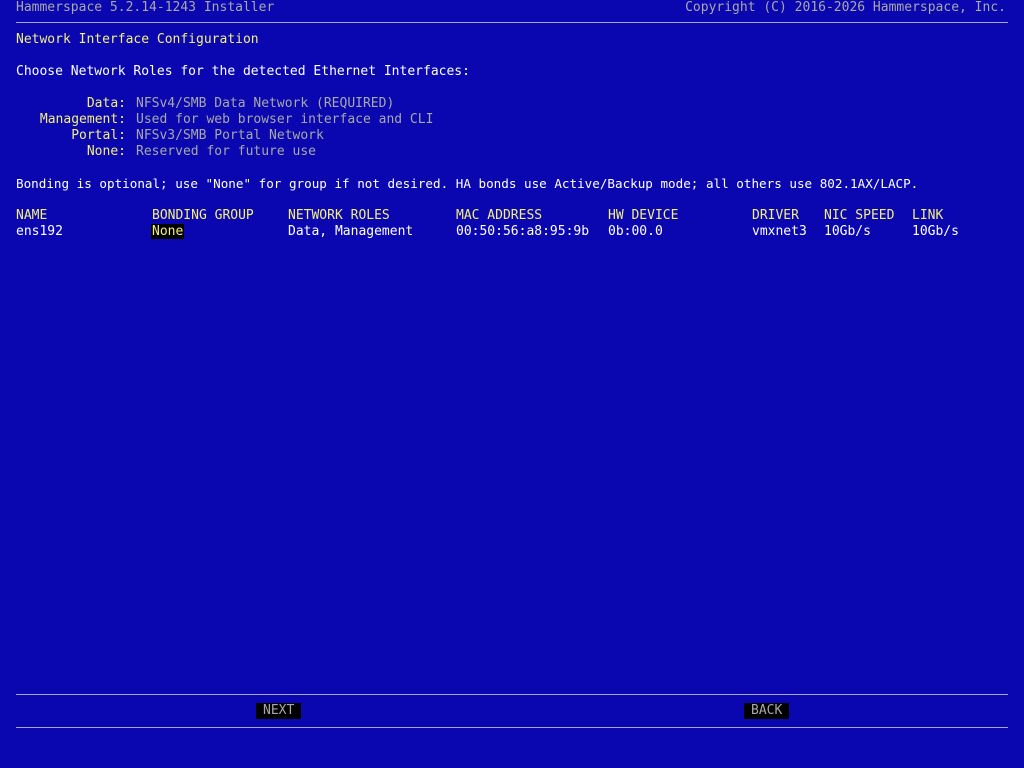 This screenshot has width=1024, height=768. What do you see at coordinates (226, 151) in the screenshot?
I see `role-desc-none: Reserved for future use` at bounding box center [226, 151].